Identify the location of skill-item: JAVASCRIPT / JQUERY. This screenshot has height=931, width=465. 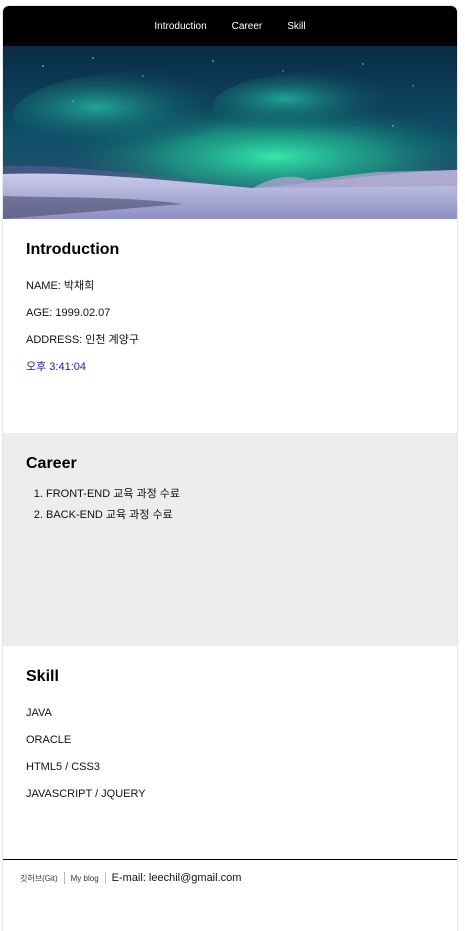
(86, 794).